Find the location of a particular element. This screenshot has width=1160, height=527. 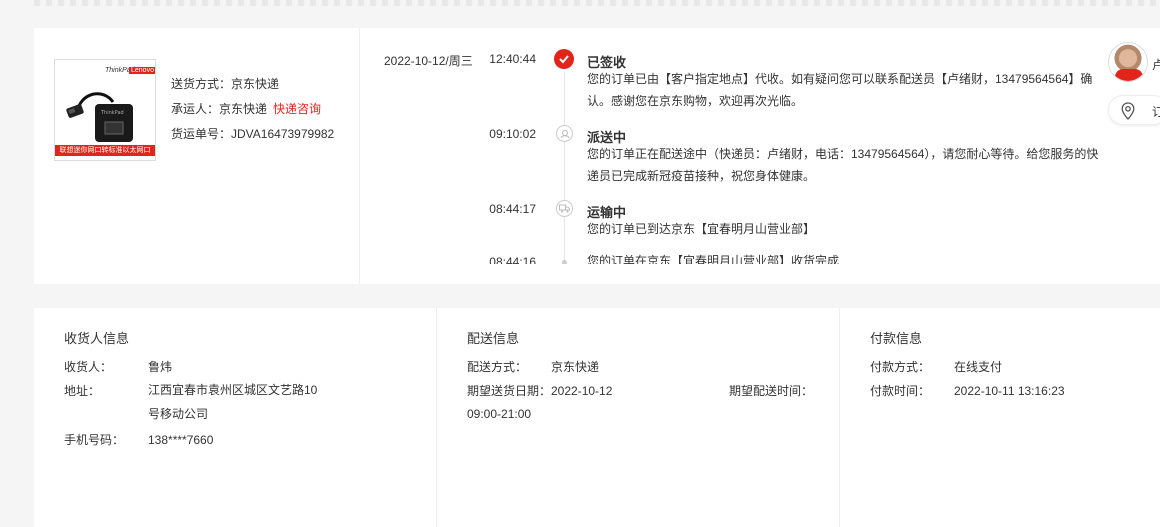

courier-avatar is located at coordinates (1128, 62).